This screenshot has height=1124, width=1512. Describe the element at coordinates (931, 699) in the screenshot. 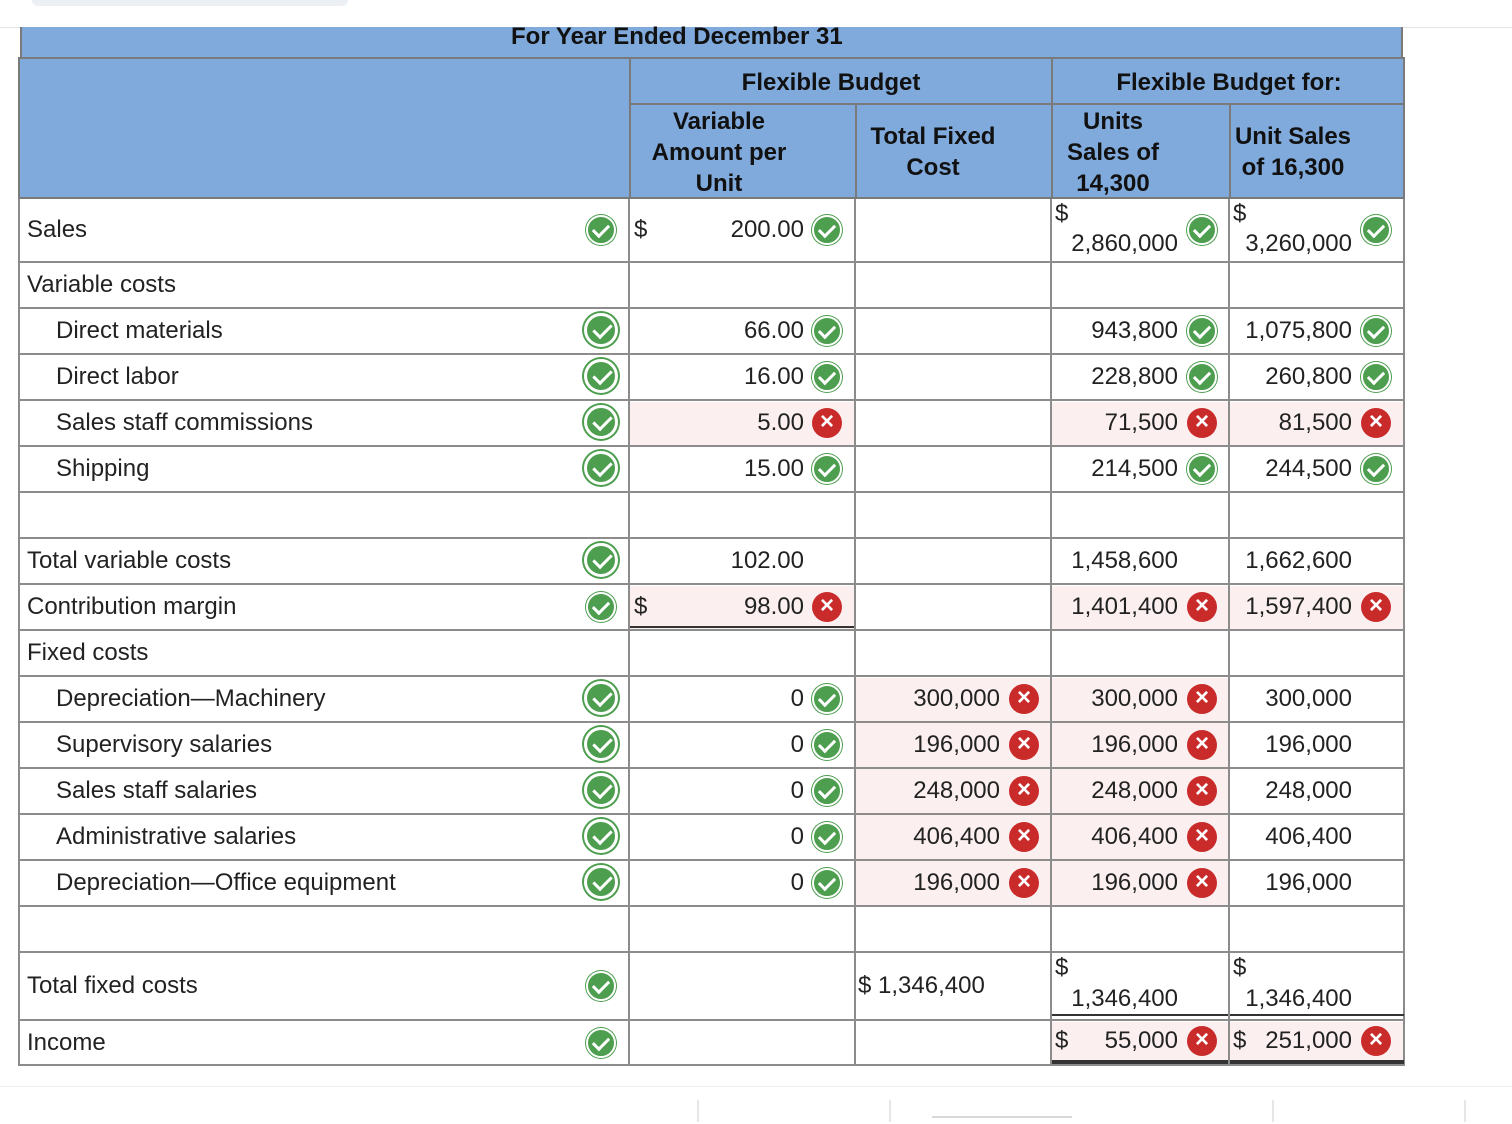

I see `dep-machinery-fixed-input: 300,000` at that location.